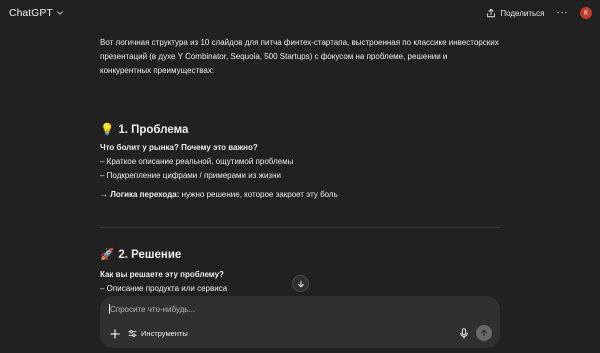 Image resolution: width=600 pixels, height=353 pixels. Describe the element at coordinates (491, 13) in the screenshot. I see `share-icon` at that location.